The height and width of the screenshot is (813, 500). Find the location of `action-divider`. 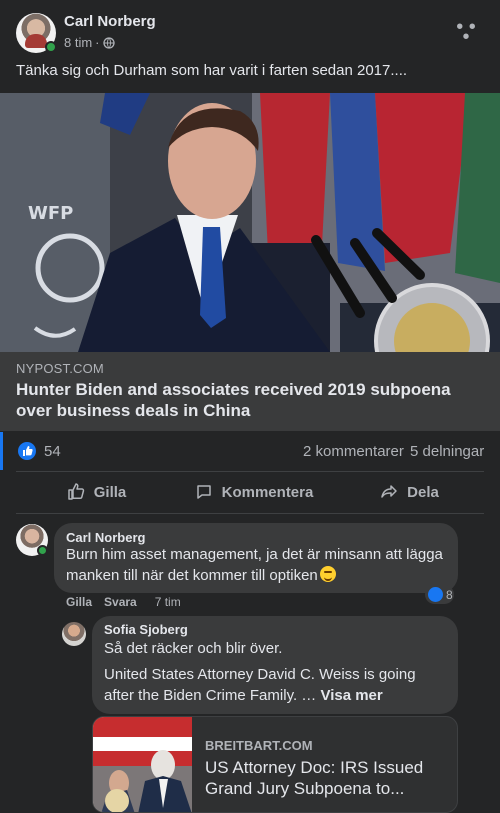

action-divider is located at coordinates (250, 513).